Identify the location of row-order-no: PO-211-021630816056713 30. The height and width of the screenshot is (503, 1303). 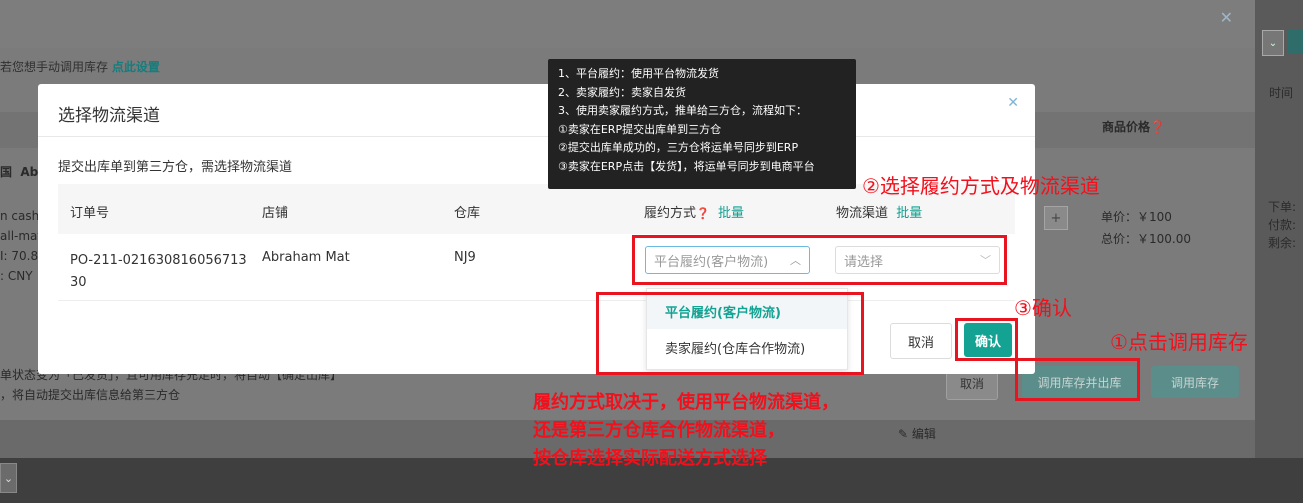
(158, 271).